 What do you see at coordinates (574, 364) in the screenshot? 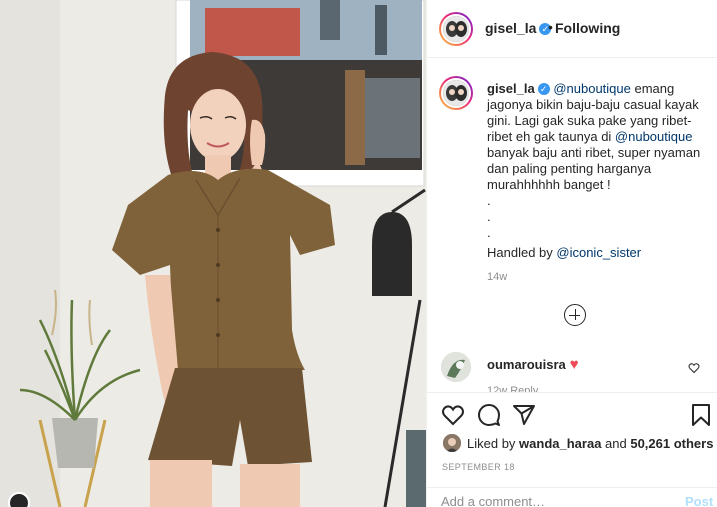
I see `comment-heart-emoji: ♥` at bounding box center [574, 364].